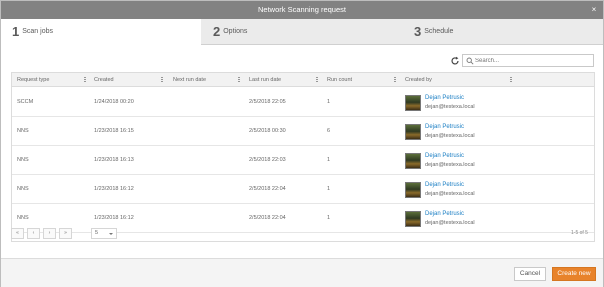 The height and width of the screenshot is (287, 604). What do you see at coordinates (594, 10) in the screenshot?
I see `close-icon: ×` at bounding box center [594, 10].